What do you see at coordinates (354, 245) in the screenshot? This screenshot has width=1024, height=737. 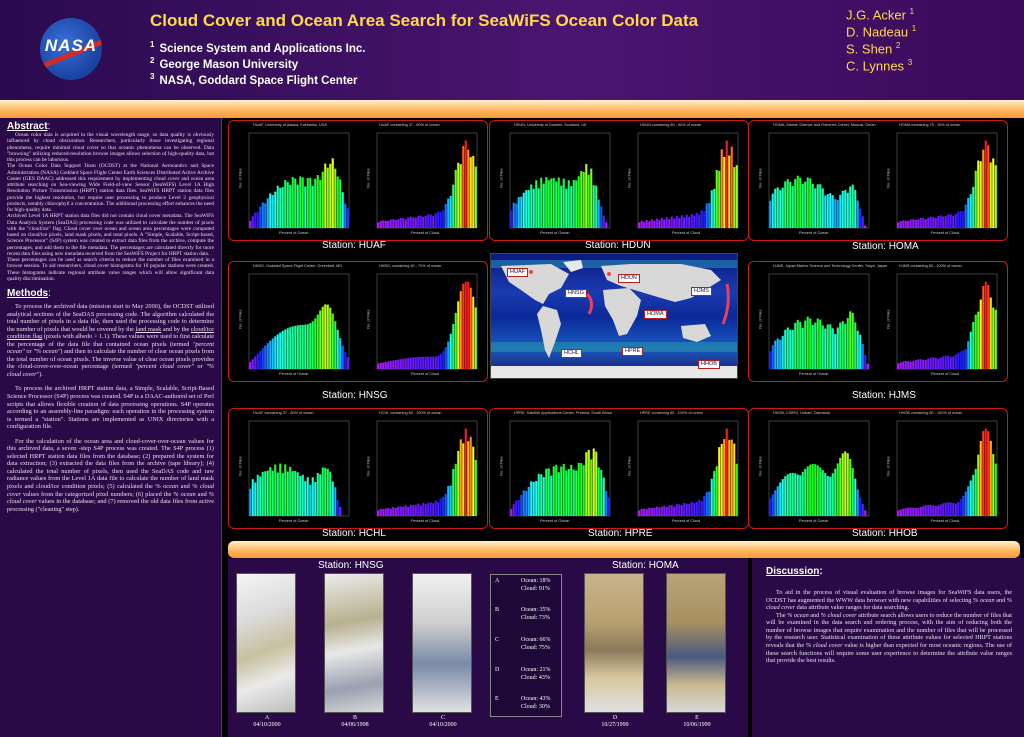 I see `station-label-huaf: Station: HUAF` at bounding box center [354, 245].